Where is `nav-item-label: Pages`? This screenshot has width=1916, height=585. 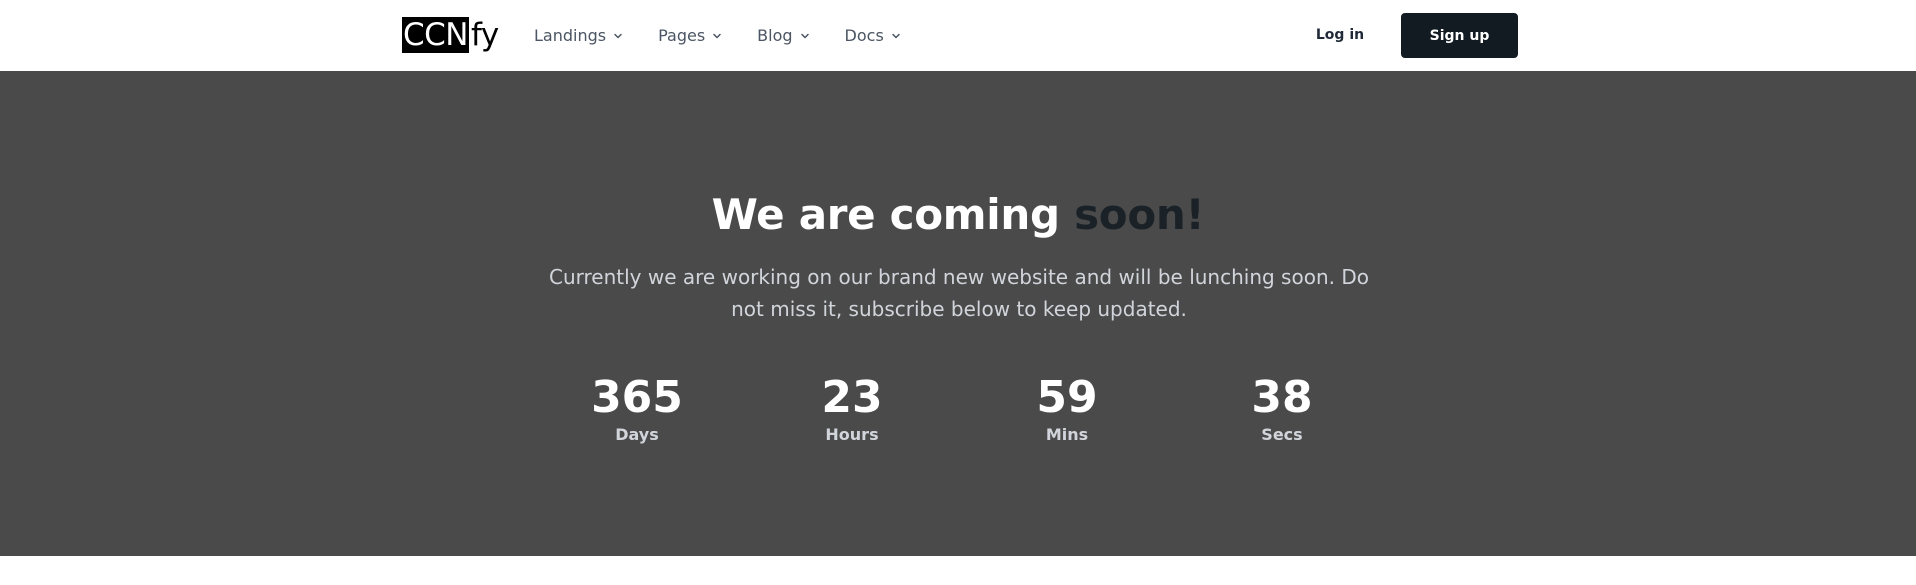 nav-item-label: Pages is located at coordinates (682, 35).